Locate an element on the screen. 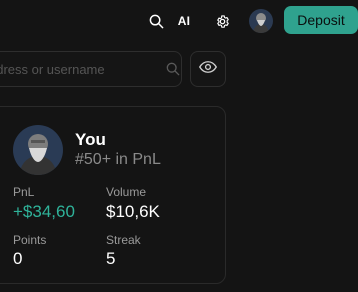 The width and height of the screenshot is (358, 292). eye-icon is located at coordinates (208, 69).